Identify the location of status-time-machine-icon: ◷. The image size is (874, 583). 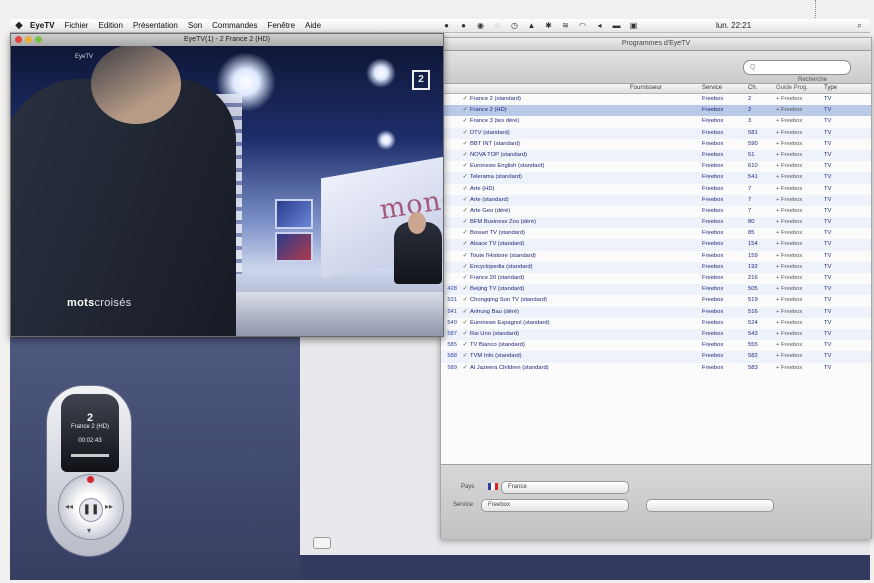
(514, 25).